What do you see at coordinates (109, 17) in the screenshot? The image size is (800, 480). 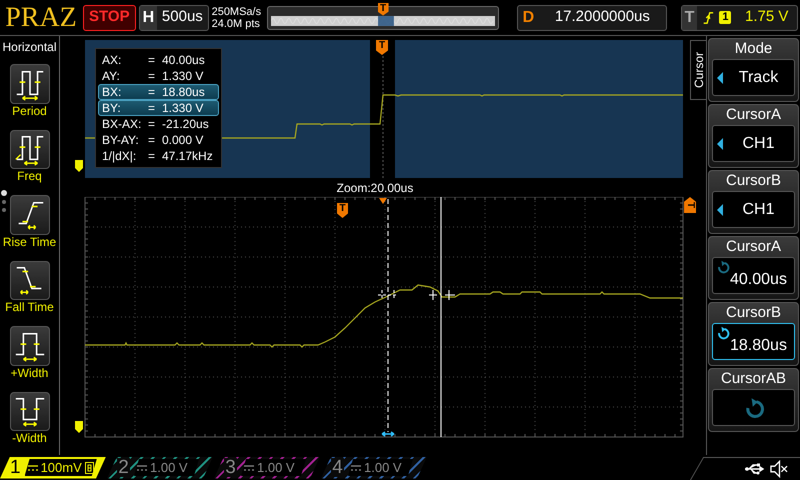 I see `run-stop-button: STOP` at bounding box center [109, 17].